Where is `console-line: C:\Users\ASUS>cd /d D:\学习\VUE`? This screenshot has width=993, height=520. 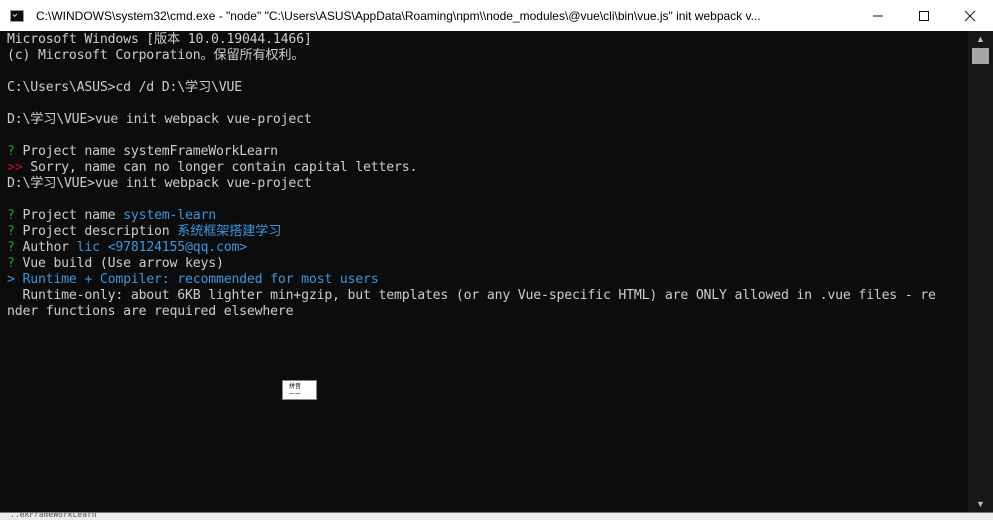 console-line: C:\Users\ASUS>cd /d D:\学习\VUE is located at coordinates (124, 87).